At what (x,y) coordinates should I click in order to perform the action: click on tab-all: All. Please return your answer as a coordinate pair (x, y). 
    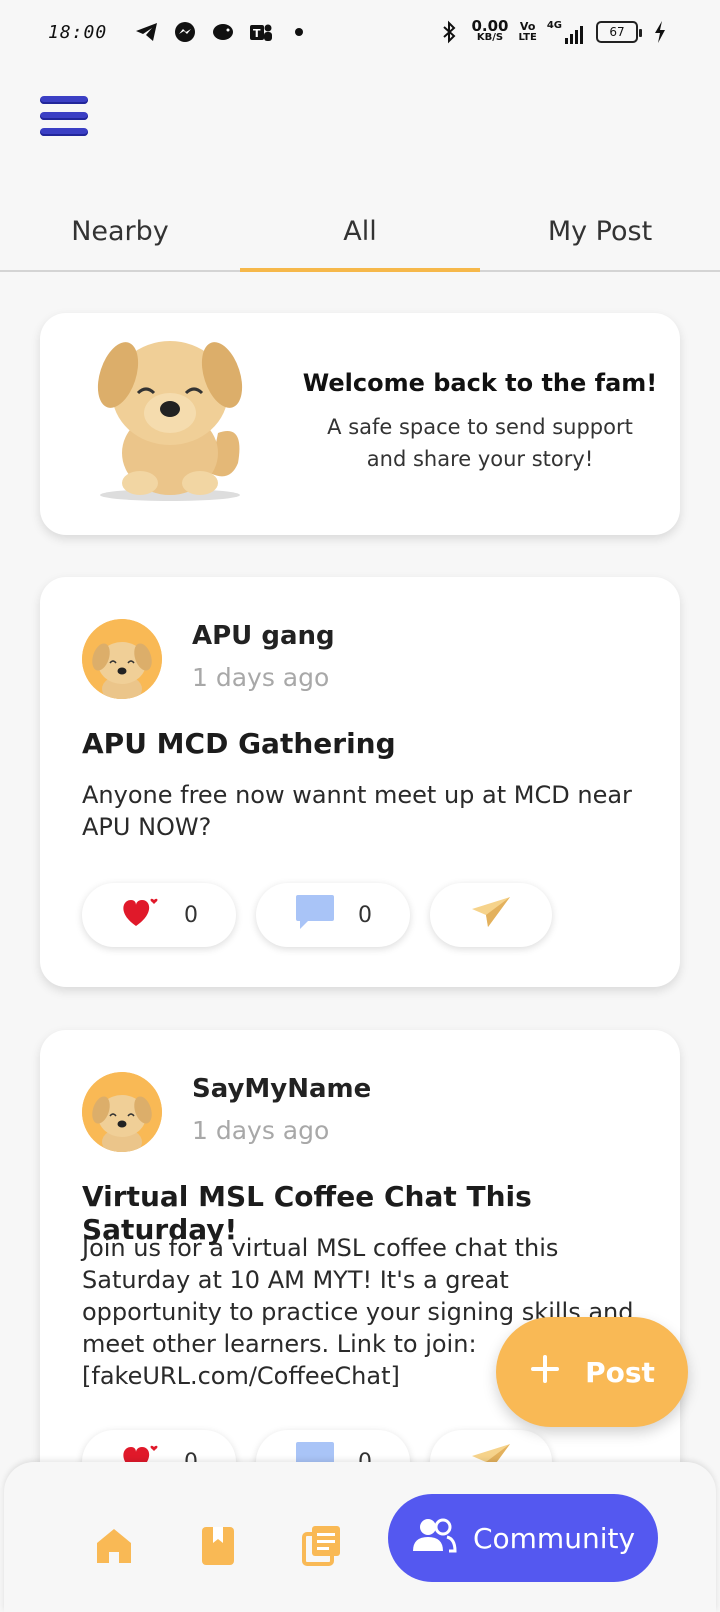
    Looking at the image, I should click on (360, 236).